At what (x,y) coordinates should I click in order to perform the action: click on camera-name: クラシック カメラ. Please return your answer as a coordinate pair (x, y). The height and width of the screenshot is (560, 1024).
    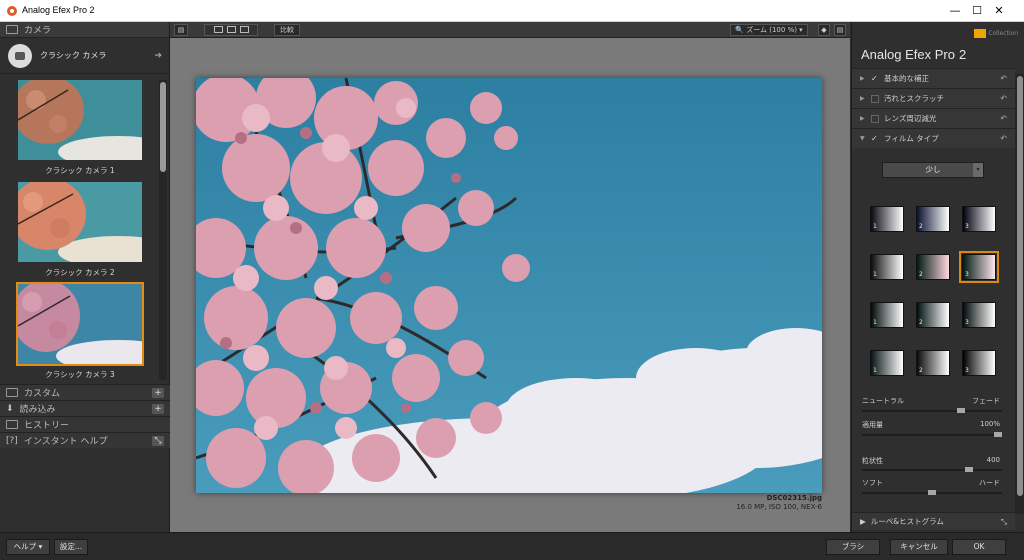
    Looking at the image, I should click on (73, 55).